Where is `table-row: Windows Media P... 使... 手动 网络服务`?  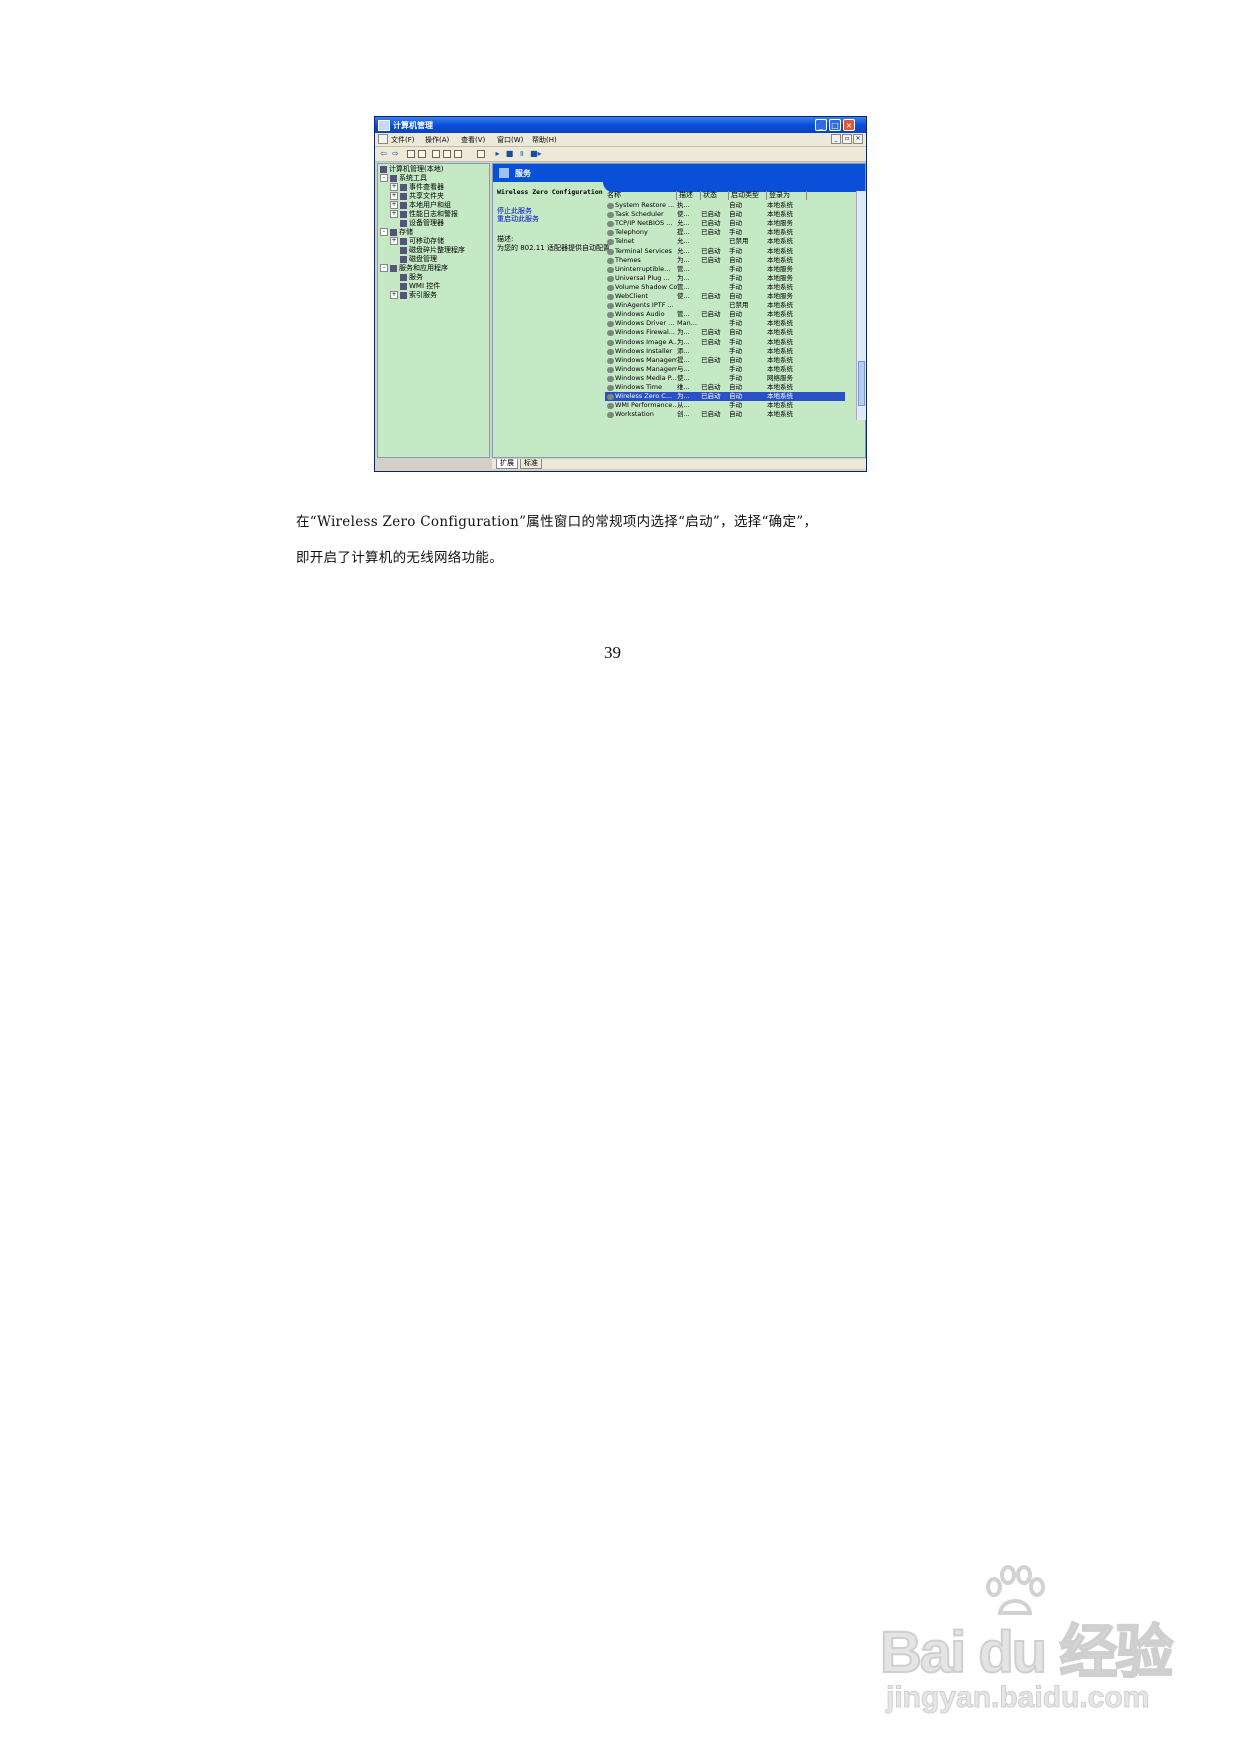
table-row: Windows Media P... 使... 手动 网络服务 is located at coordinates (725, 378).